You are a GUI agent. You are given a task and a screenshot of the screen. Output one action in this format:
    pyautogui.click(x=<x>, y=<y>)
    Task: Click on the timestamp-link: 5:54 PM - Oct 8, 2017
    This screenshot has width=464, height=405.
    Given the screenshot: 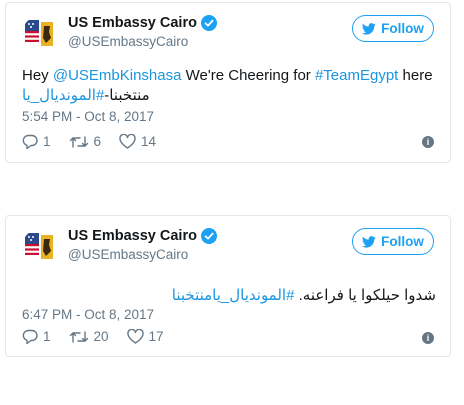 What is the action you would take?
    pyautogui.click(x=88, y=116)
    